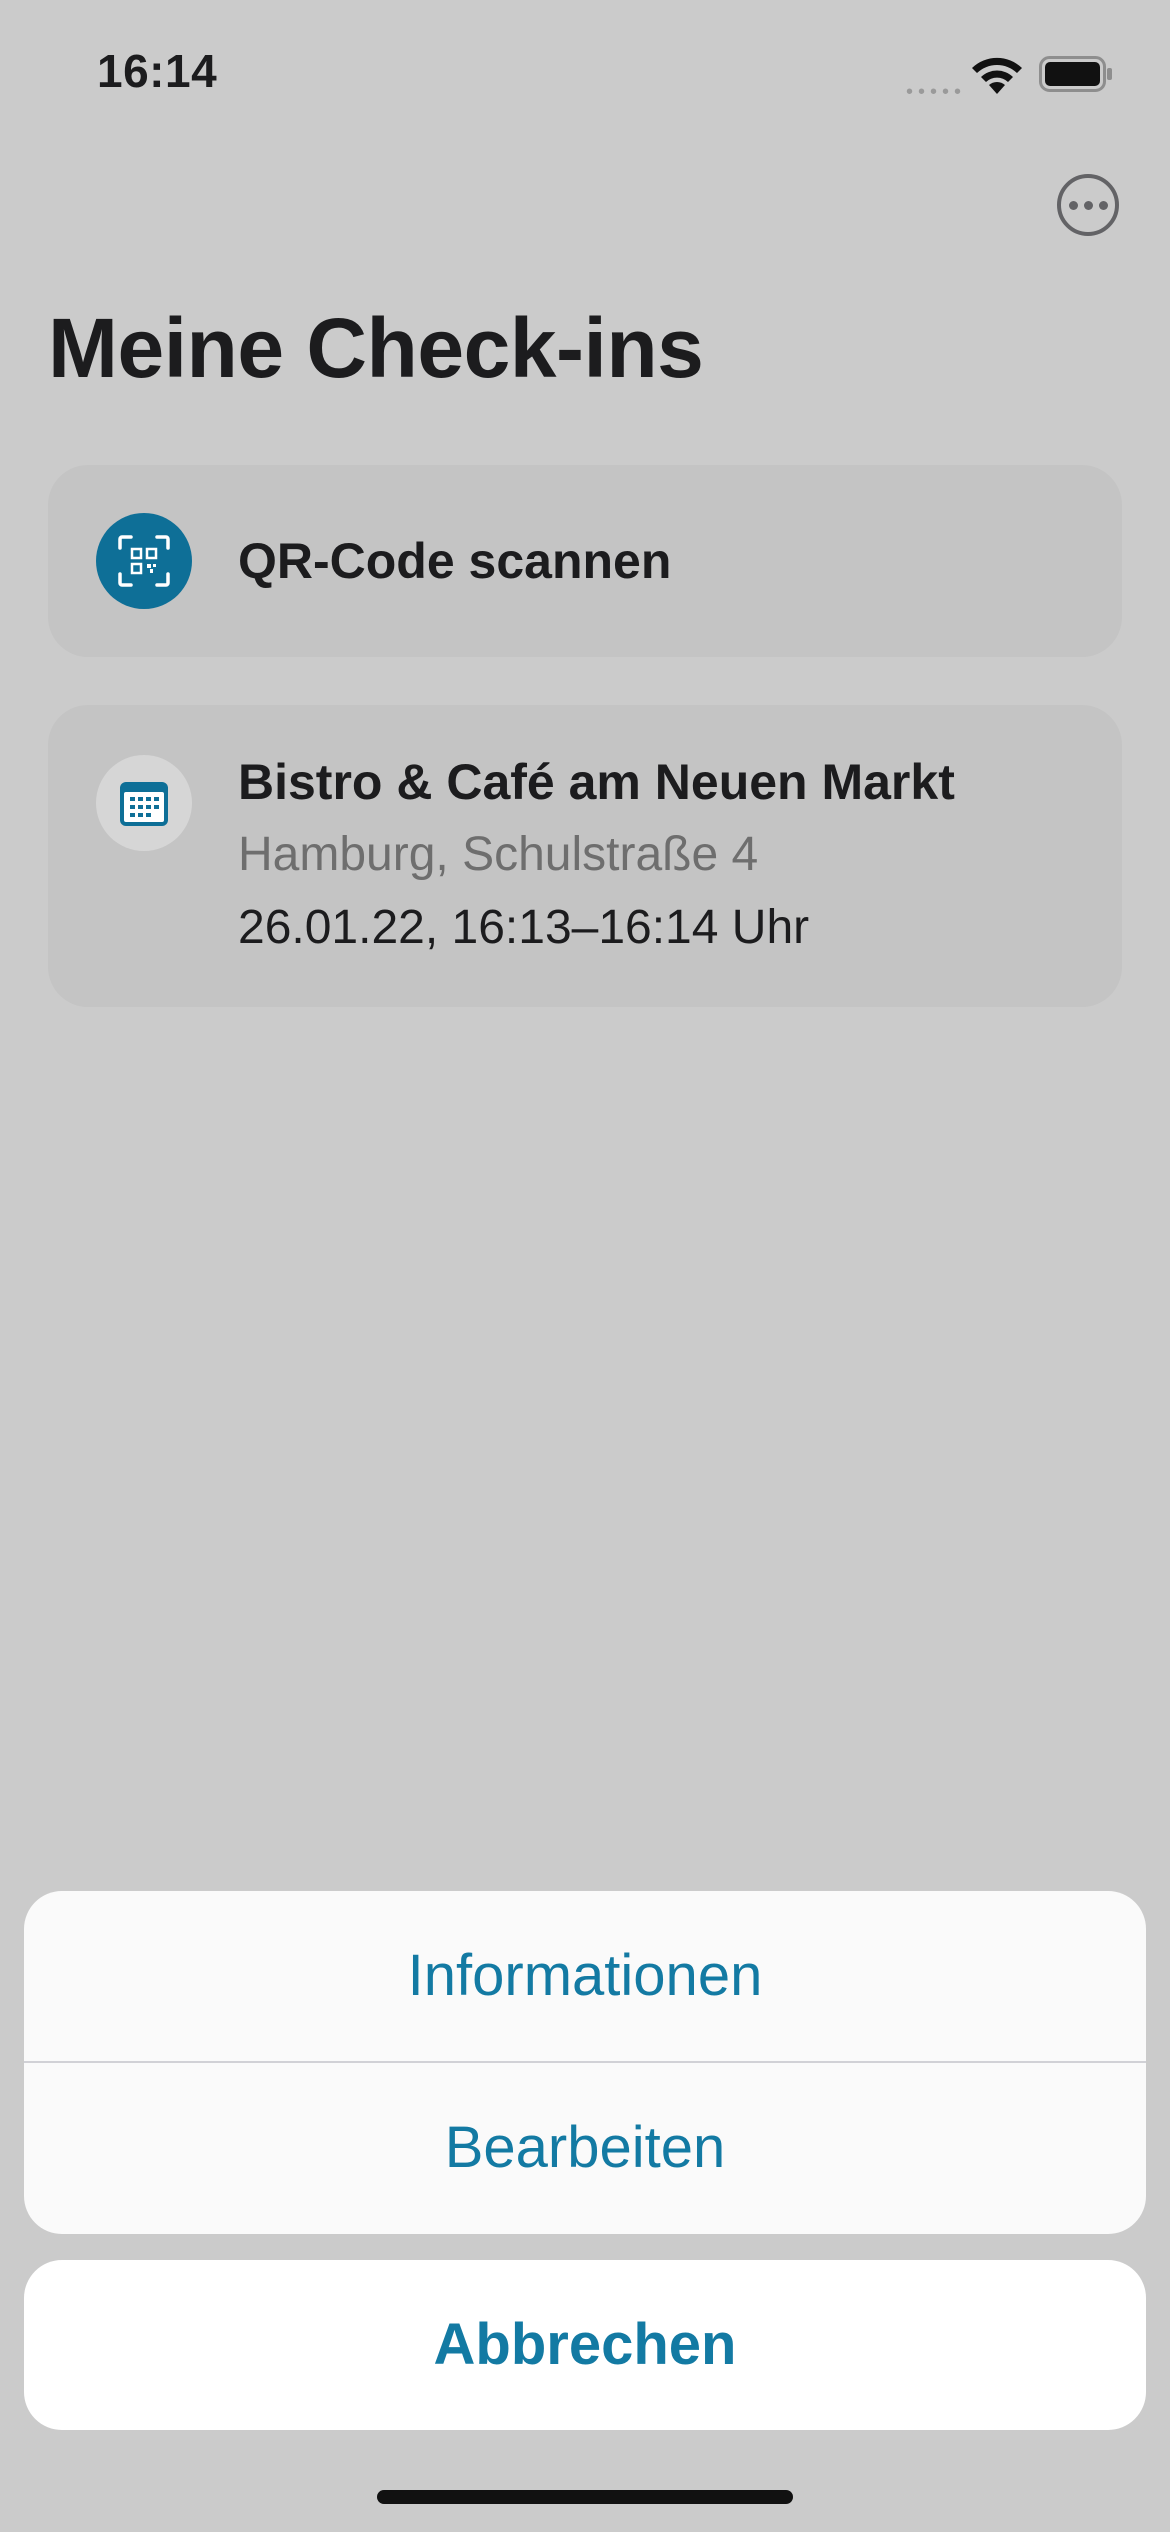  I want to click on cancel-button: Abbrechen, so click(585, 2345).